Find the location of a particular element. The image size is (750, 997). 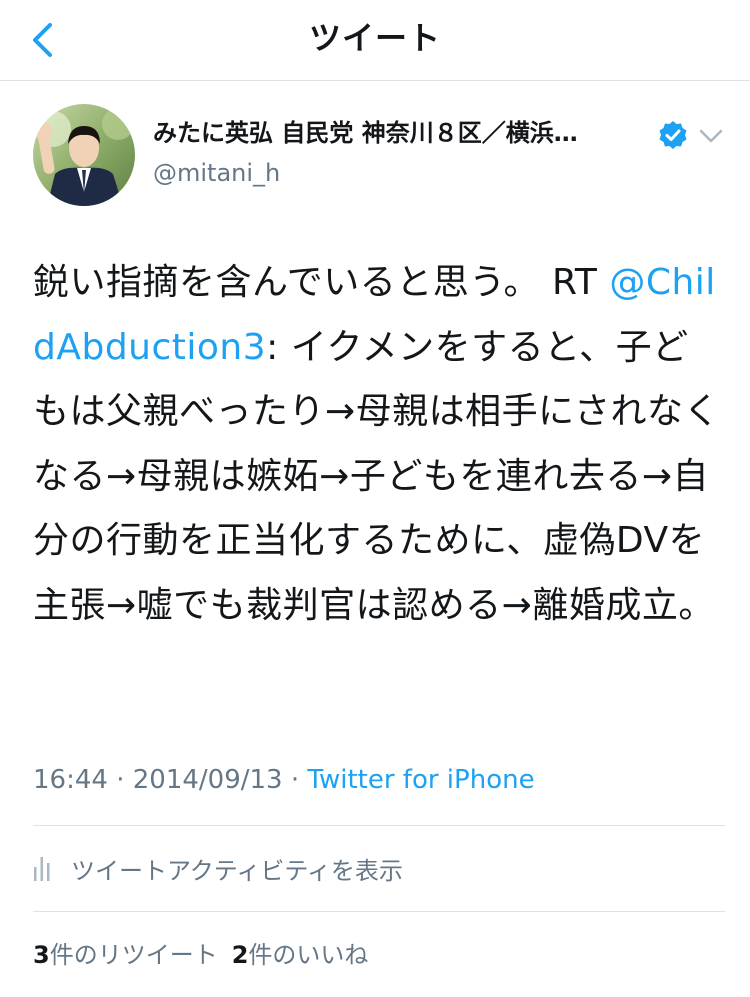

retweets-stat: 3件のリツイート is located at coordinates (125, 955).